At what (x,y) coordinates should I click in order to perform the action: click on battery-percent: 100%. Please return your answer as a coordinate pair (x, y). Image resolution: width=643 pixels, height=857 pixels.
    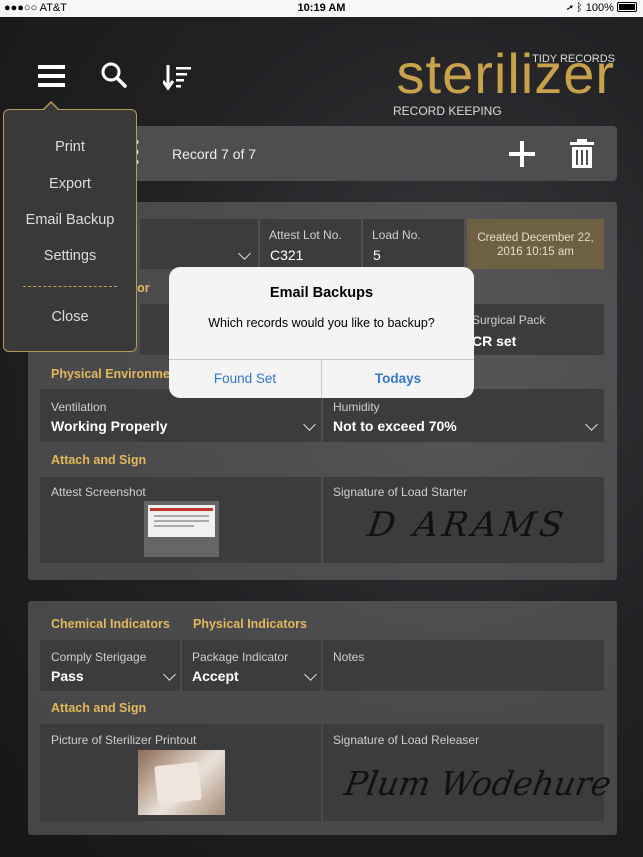
    Looking at the image, I should click on (599, 8).